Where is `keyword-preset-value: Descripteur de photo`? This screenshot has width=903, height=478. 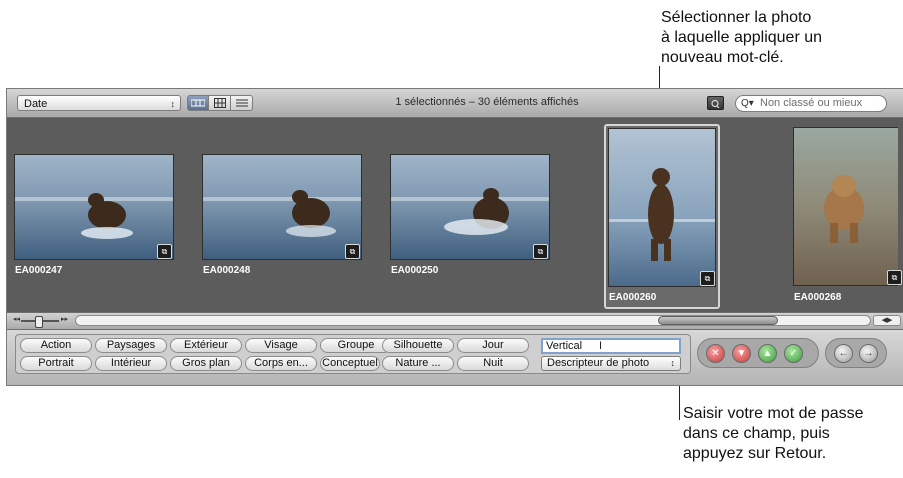
keyword-preset-value: Descripteur de photo is located at coordinates (598, 363).